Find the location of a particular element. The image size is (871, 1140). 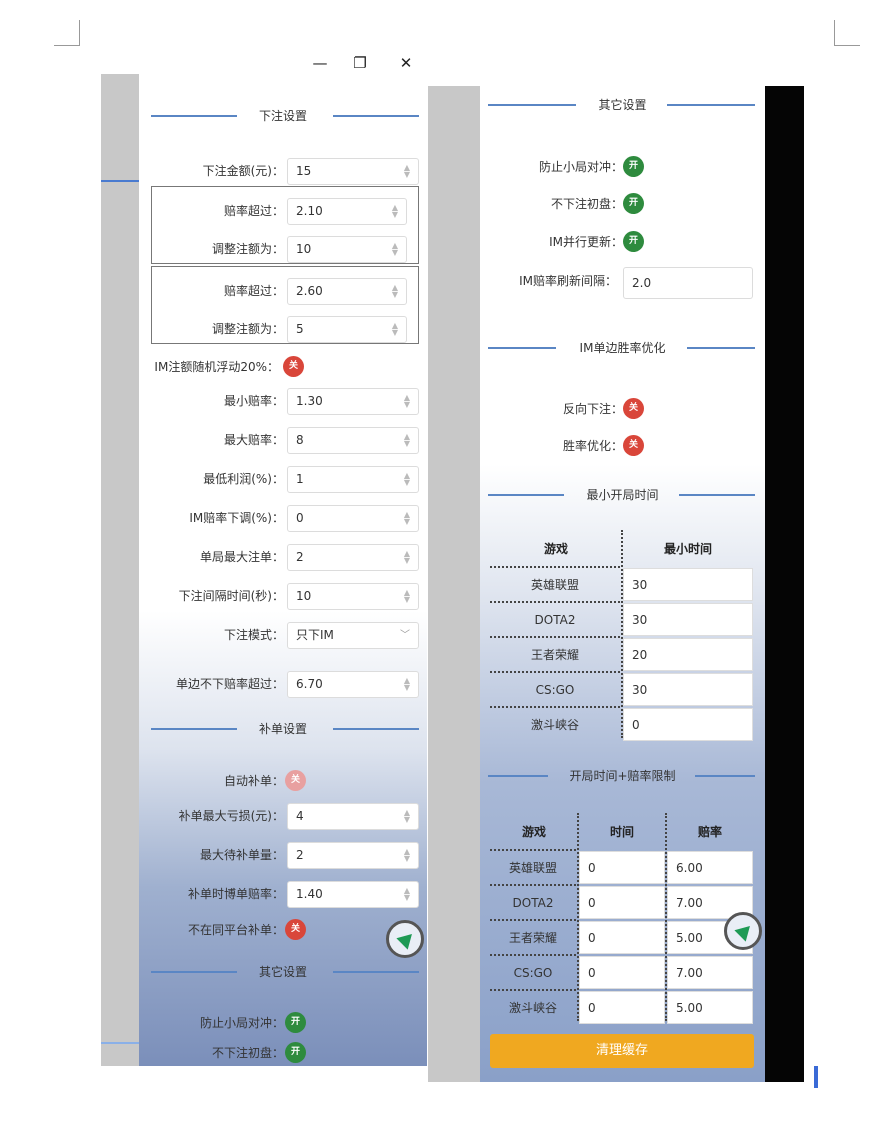

bet-mode-select: 只下IM ﹀ is located at coordinates (353, 635).